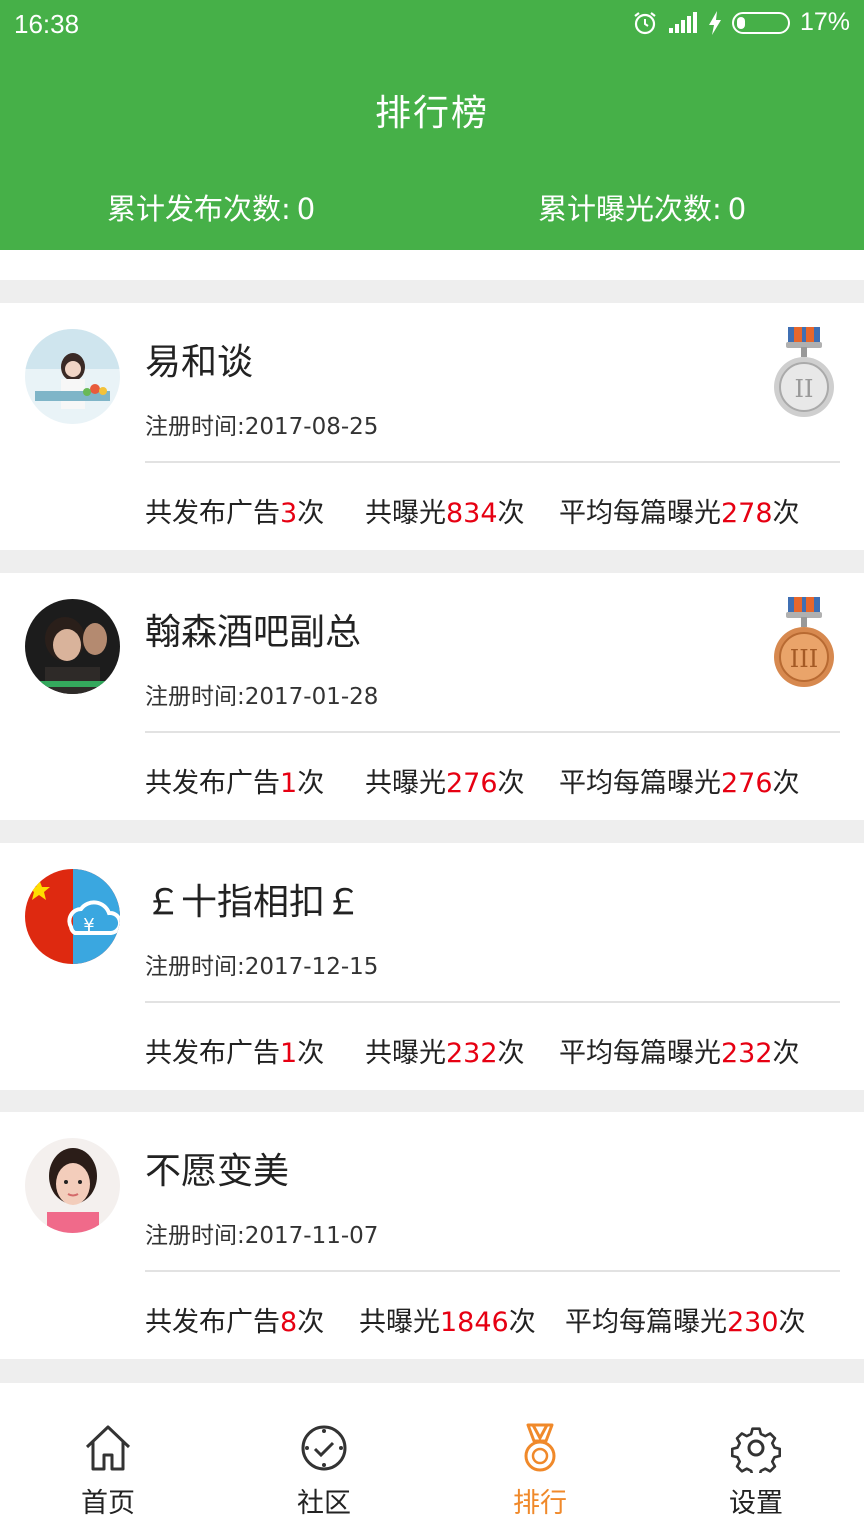 Image resolution: width=864 pixels, height=1536 pixels. I want to click on avg-value: 230, so click(753, 1322).